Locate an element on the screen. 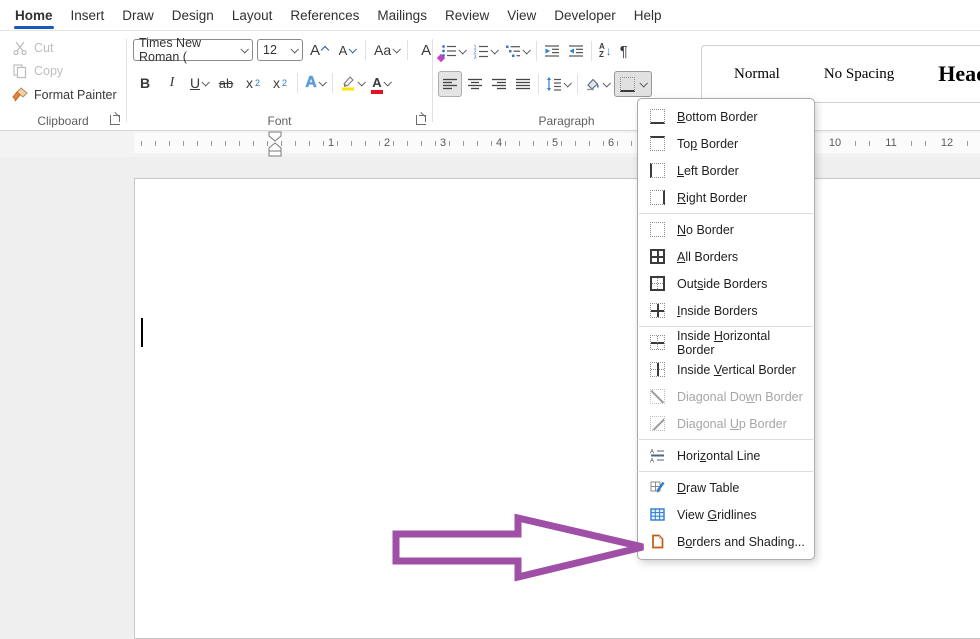 This screenshot has height=639, width=980. menu-item-top-border: Top Border is located at coordinates (726, 143).